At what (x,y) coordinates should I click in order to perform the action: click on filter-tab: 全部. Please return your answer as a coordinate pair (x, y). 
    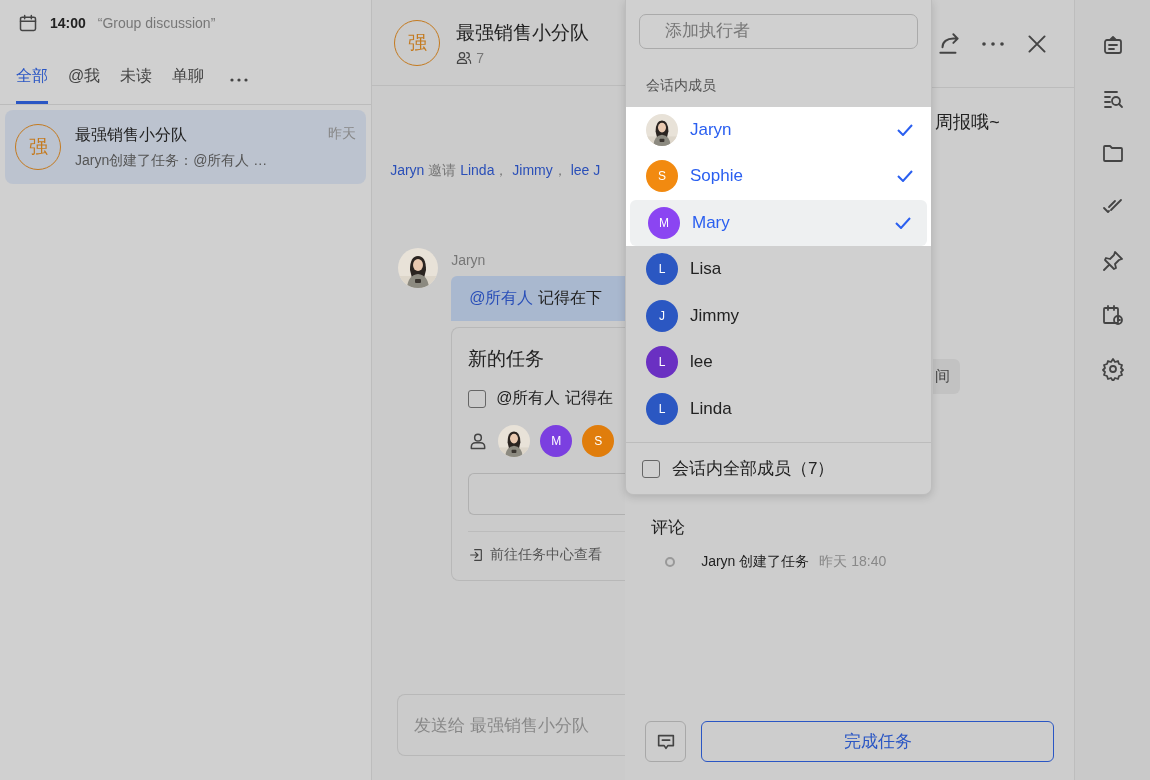
    Looking at the image, I should click on (32, 85).